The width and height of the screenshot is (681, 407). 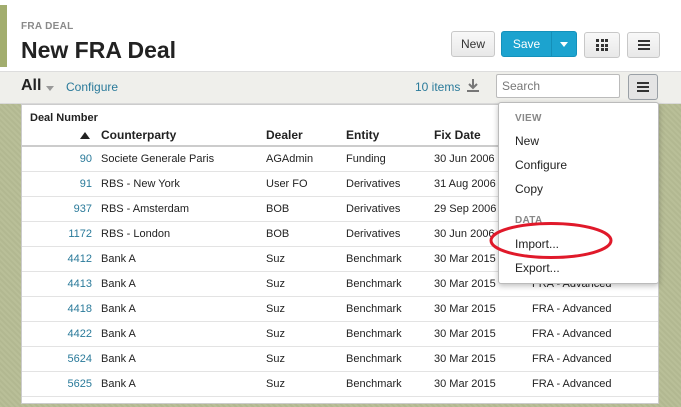 What do you see at coordinates (306, 159) in the screenshot?
I see `dealer-cell: AGAdmin` at bounding box center [306, 159].